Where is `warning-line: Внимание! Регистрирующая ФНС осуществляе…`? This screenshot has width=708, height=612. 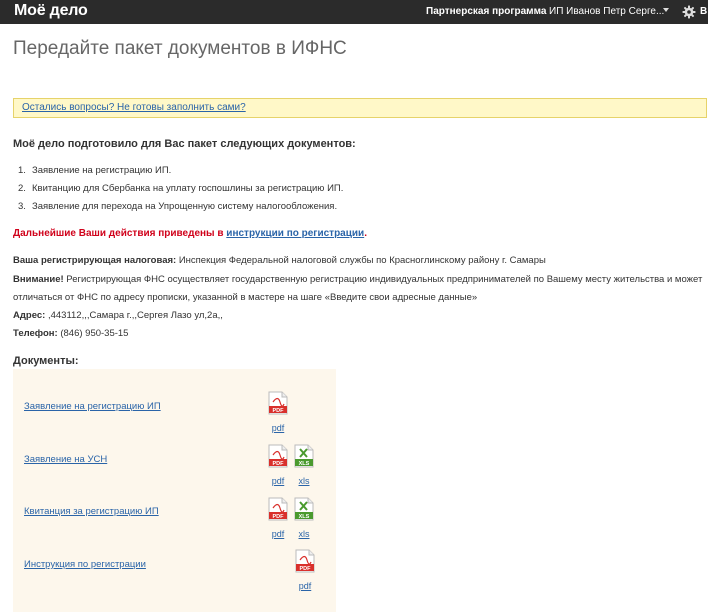 warning-line: Внимание! Регистрирующая ФНС осуществляе… is located at coordinates (358, 279).